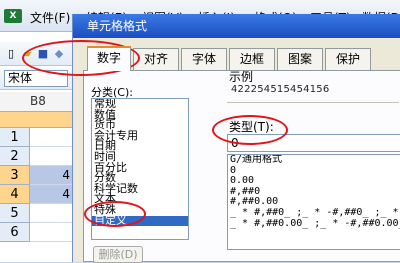 The height and width of the screenshot is (263, 400). What do you see at coordinates (314, 160) in the screenshot?
I see `format-item: G/通用格式` at bounding box center [314, 160].